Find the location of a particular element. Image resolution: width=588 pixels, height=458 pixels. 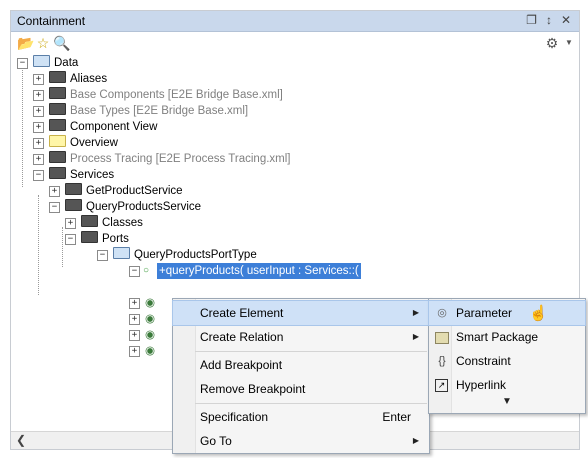

smart-package-icon is located at coordinates (442, 338).